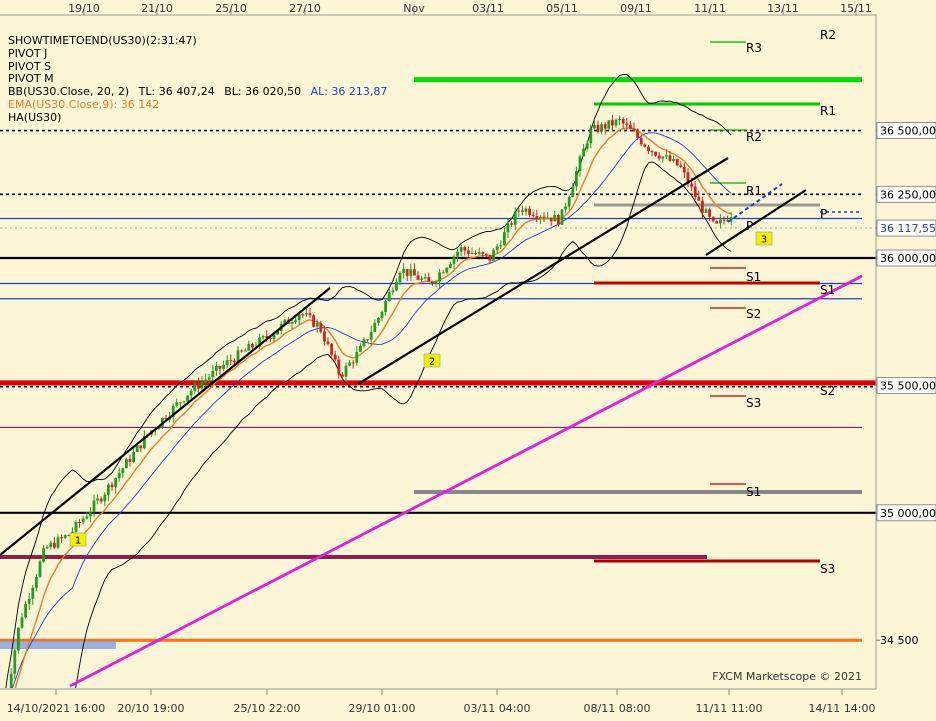 Image resolution: width=936 pixels, height=721 pixels. Describe the element at coordinates (823, 214) in the screenshot. I see `pivot-label: P` at that location.